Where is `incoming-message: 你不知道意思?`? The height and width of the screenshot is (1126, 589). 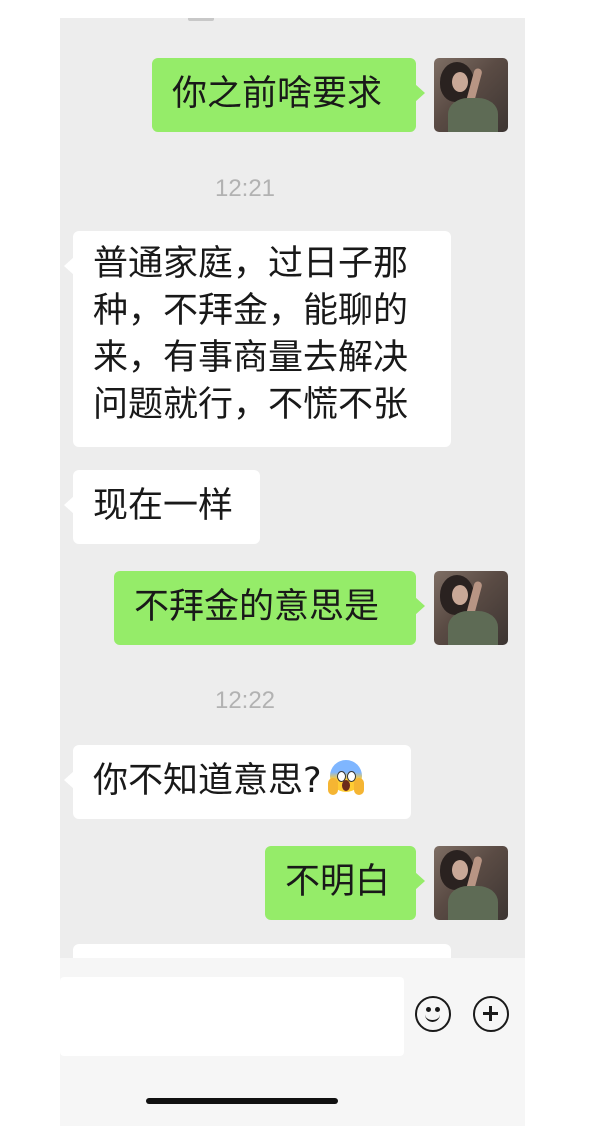
incoming-message: 你不知道意思? is located at coordinates (237, 782).